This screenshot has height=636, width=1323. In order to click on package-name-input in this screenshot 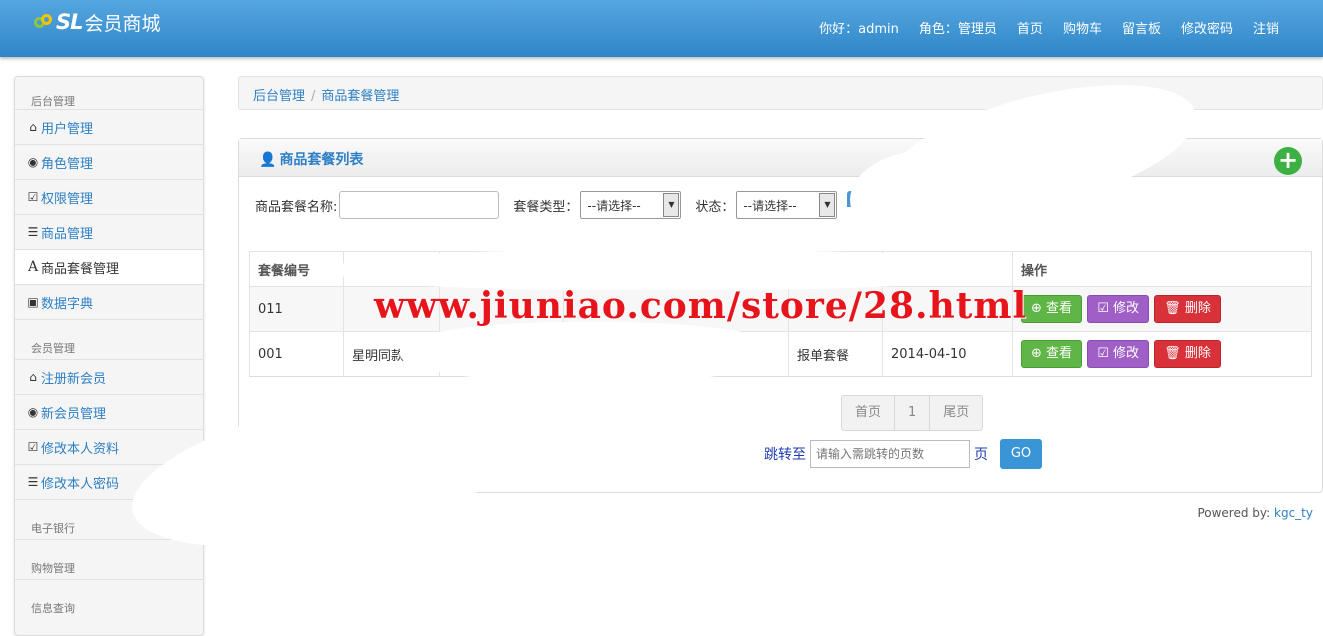, I will do `click(419, 205)`.